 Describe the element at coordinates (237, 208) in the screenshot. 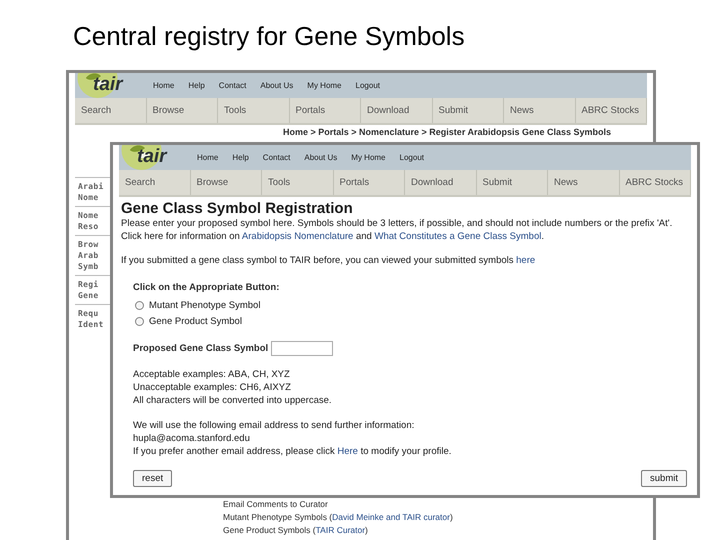

I see `page-heading: Gene Class Symbol Registration` at that location.